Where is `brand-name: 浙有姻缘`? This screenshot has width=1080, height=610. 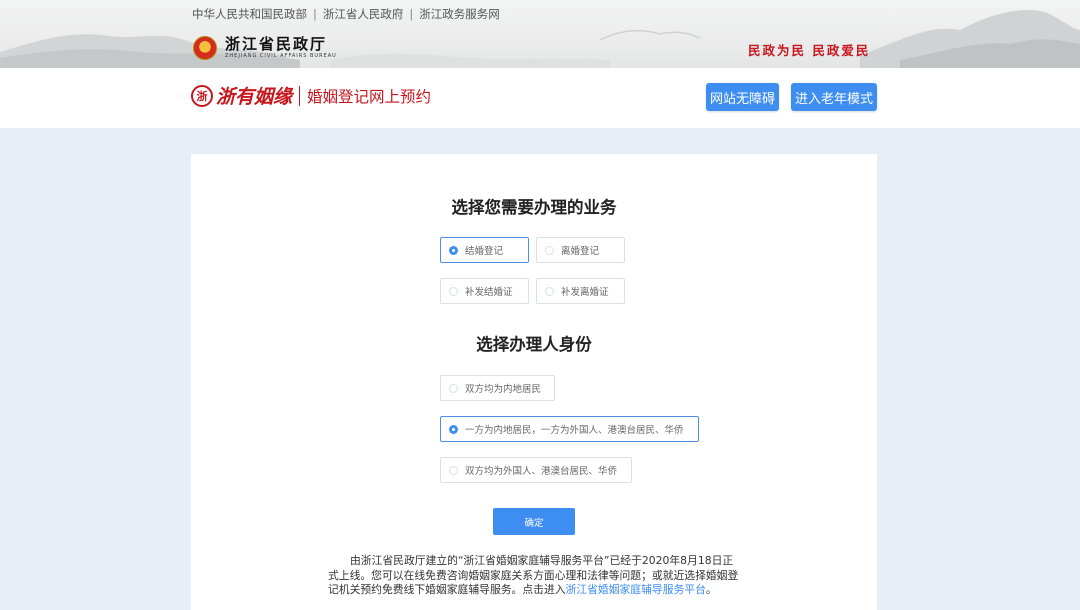 brand-name: 浙有姻缘 is located at coordinates (254, 97).